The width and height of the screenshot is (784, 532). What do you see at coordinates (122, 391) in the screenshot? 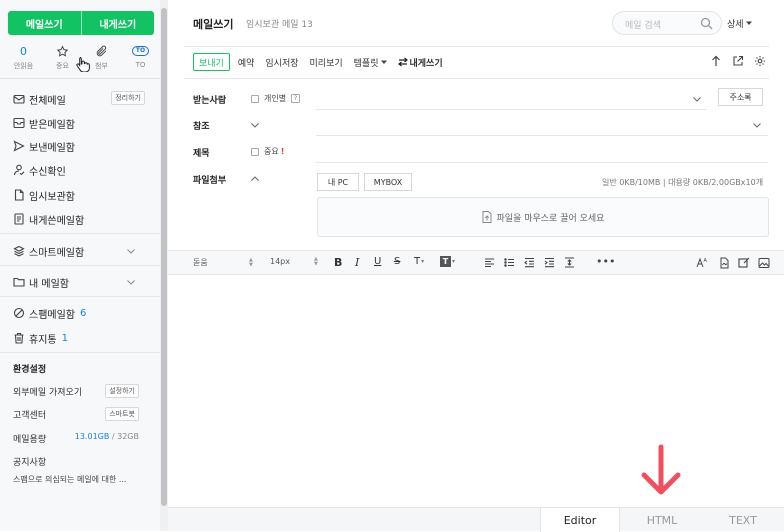
I see `external-setup-button: 설정하기` at bounding box center [122, 391].